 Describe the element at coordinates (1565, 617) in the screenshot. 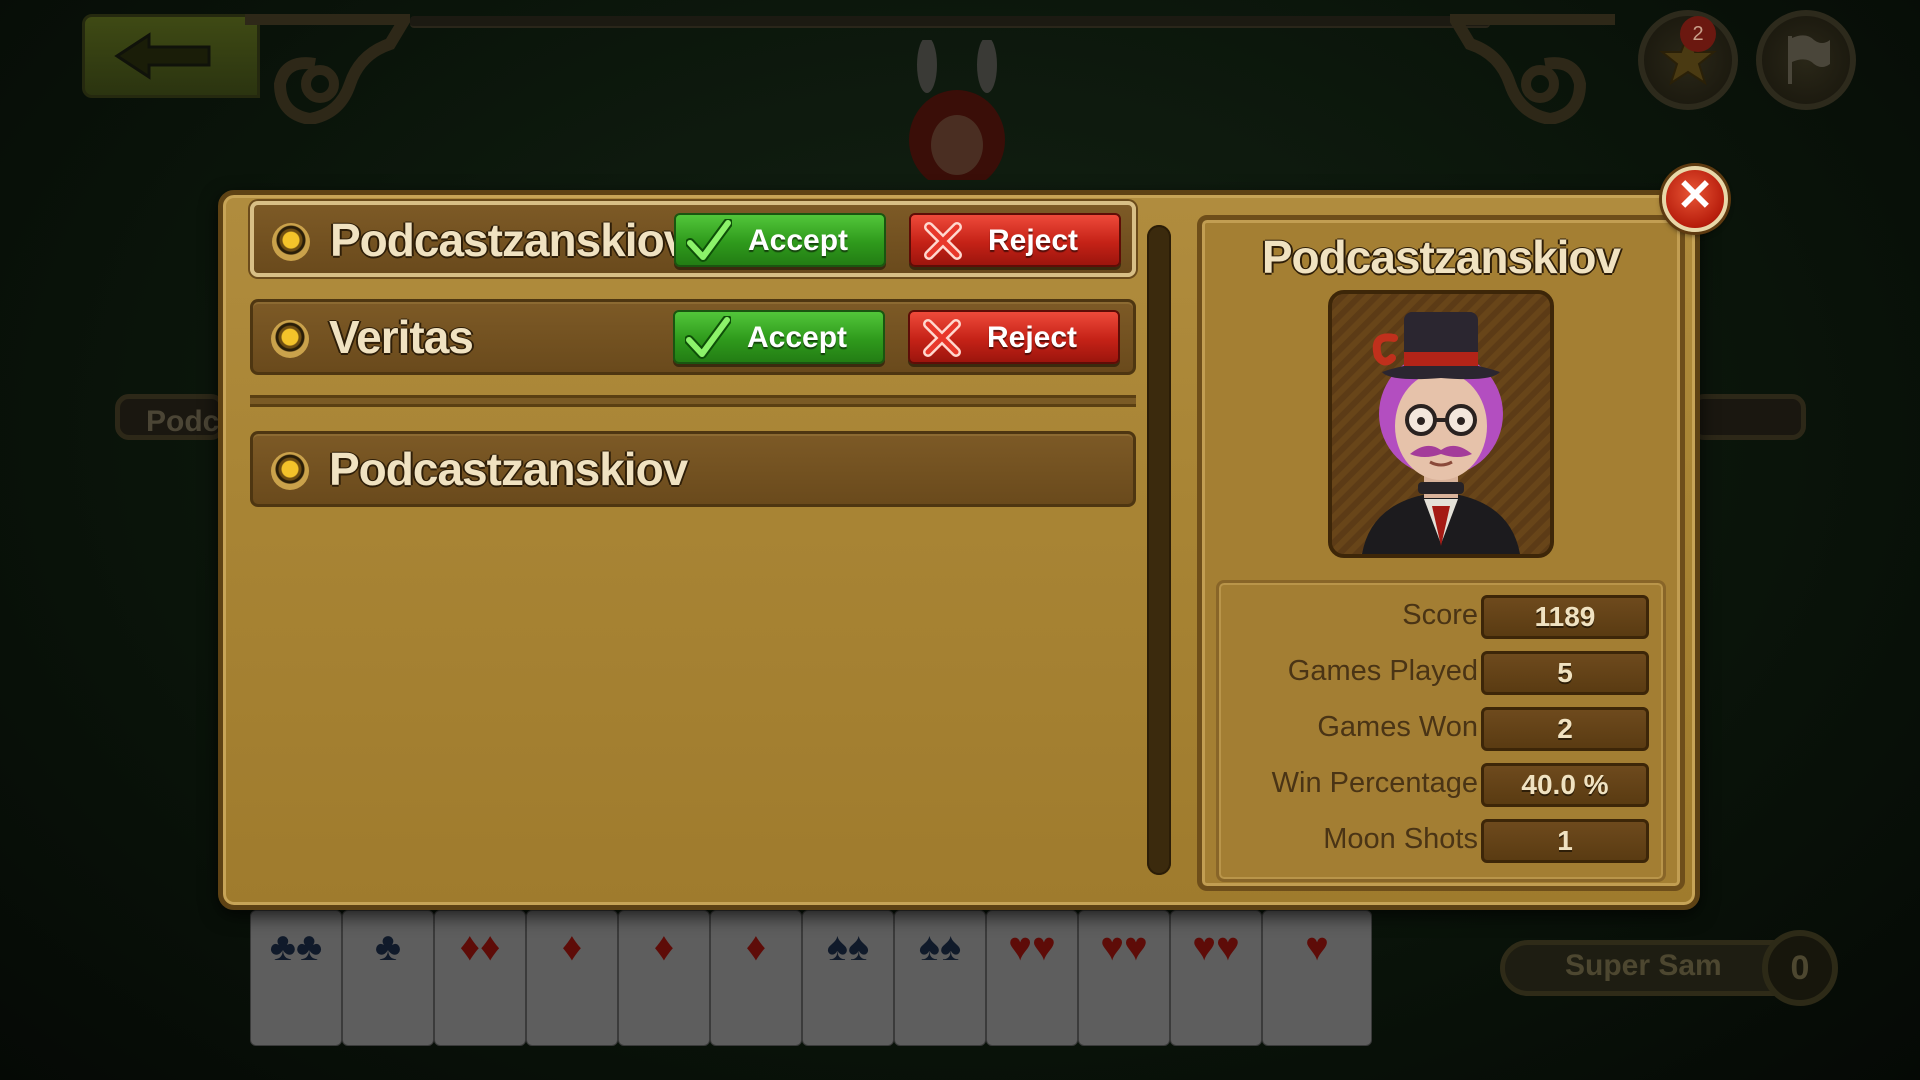

I see `stat-value: 1189` at that location.